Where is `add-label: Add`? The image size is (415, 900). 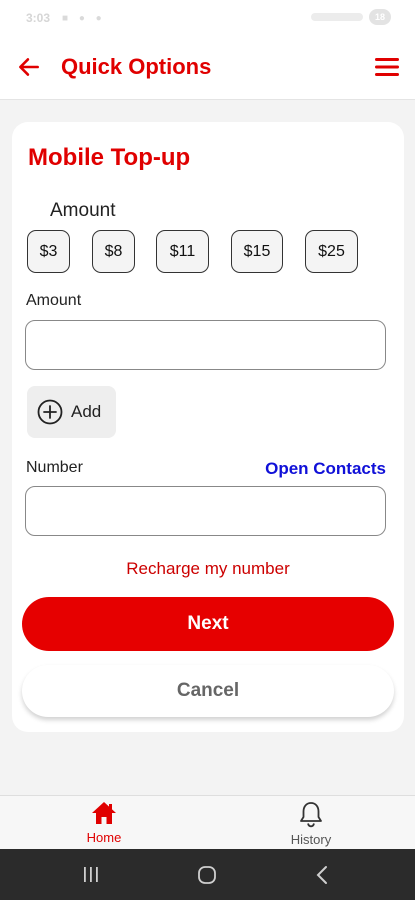
add-label: Add is located at coordinates (86, 411).